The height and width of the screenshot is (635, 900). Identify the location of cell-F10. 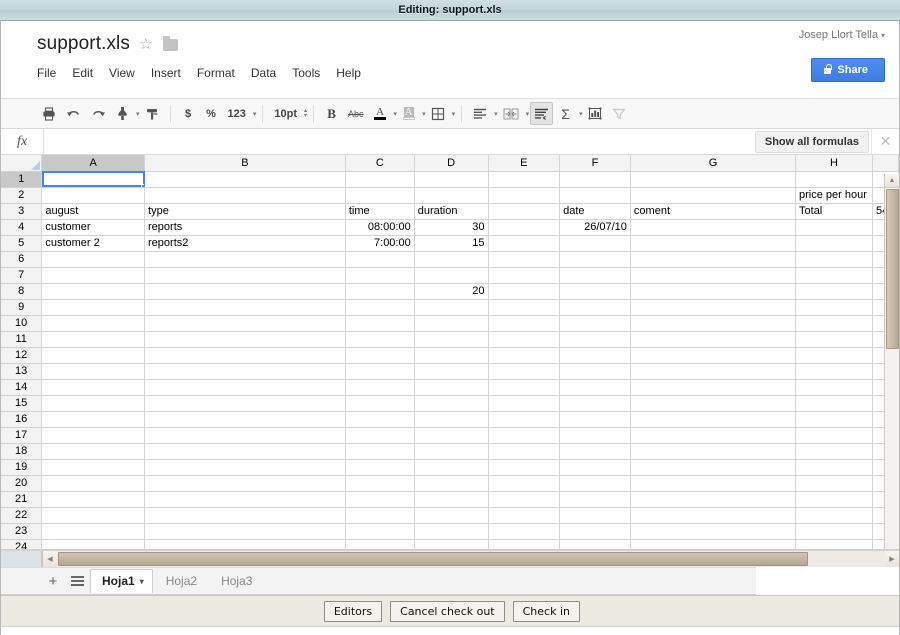
(595, 323).